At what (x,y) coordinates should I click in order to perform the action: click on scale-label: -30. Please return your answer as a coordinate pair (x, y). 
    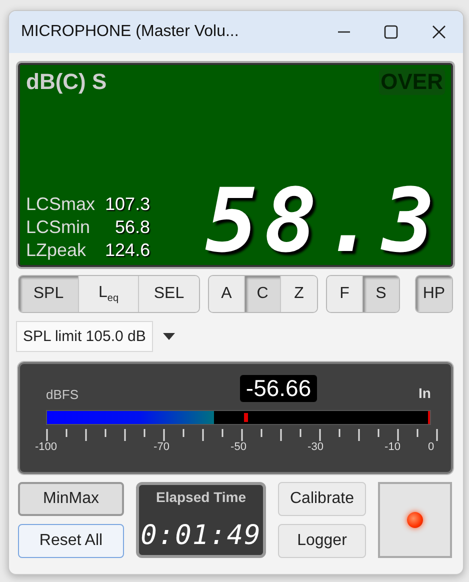
    Looking at the image, I should click on (316, 447).